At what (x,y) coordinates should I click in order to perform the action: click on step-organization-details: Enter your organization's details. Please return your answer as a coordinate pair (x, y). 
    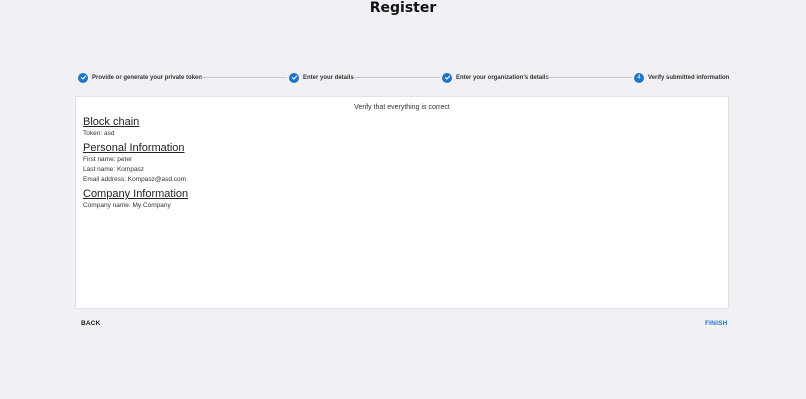
    Looking at the image, I should click on (495, 77).